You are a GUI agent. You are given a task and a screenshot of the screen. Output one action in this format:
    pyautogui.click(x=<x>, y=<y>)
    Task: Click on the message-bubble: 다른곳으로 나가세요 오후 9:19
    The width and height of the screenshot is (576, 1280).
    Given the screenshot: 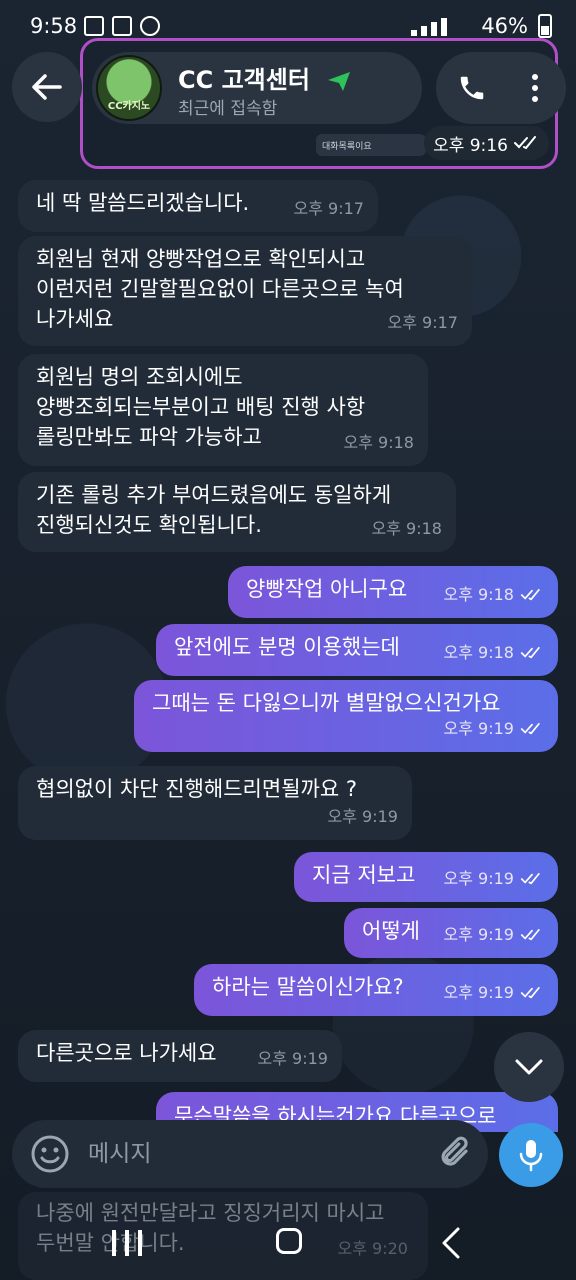 What is the action you would take?
    pyautogui.click(x=180, y=1056)
    